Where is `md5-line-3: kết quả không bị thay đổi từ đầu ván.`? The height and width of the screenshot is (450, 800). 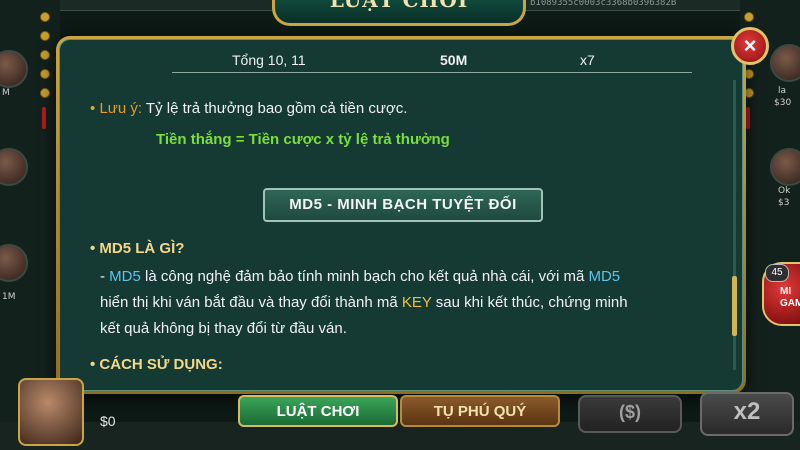
md5-line-3: kết quả không bị thay đổi từ đầu ván. is located at coordinates (223, 328).